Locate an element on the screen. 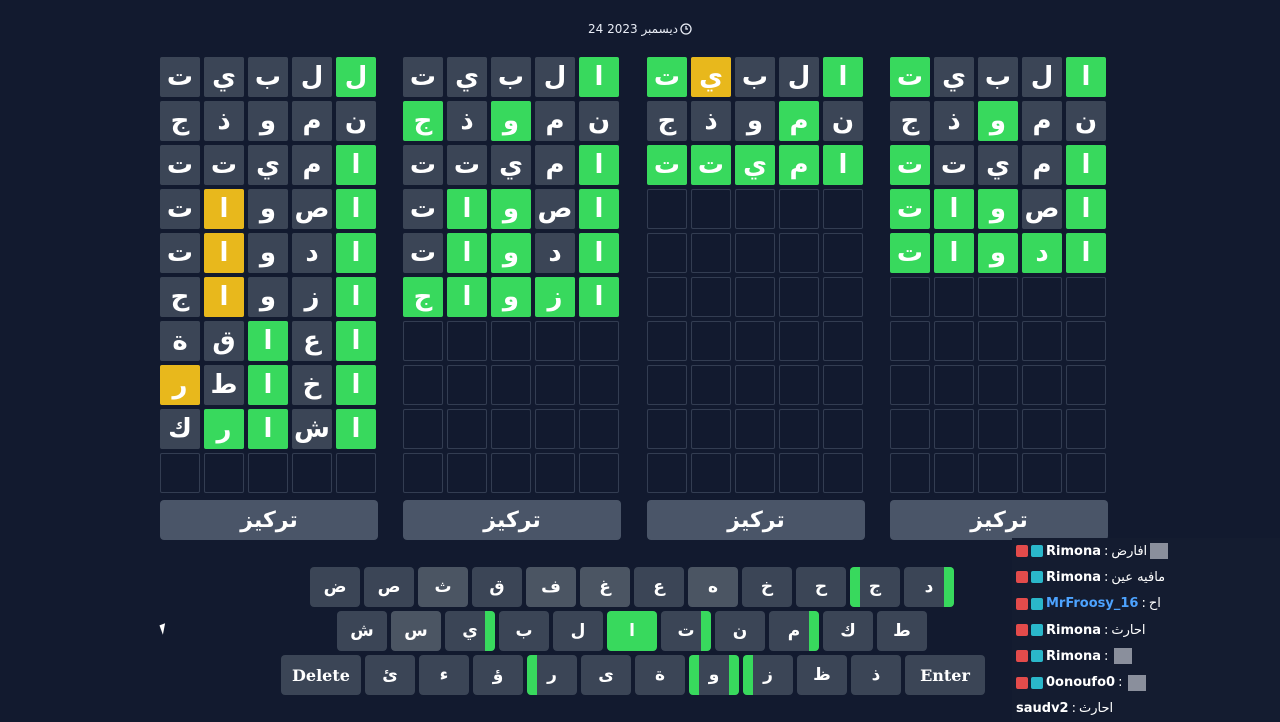  key-enter: Enter is located at coordinates (945, 675).